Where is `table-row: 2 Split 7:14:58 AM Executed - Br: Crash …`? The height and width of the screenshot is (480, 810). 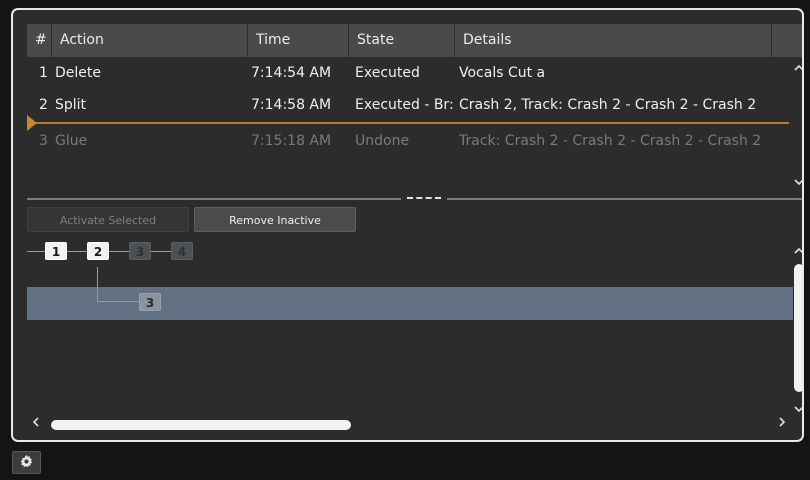 table-row: 2 Split 7:14:58 AM Executed - Br: Crash … is located at coordinates (408, 105).